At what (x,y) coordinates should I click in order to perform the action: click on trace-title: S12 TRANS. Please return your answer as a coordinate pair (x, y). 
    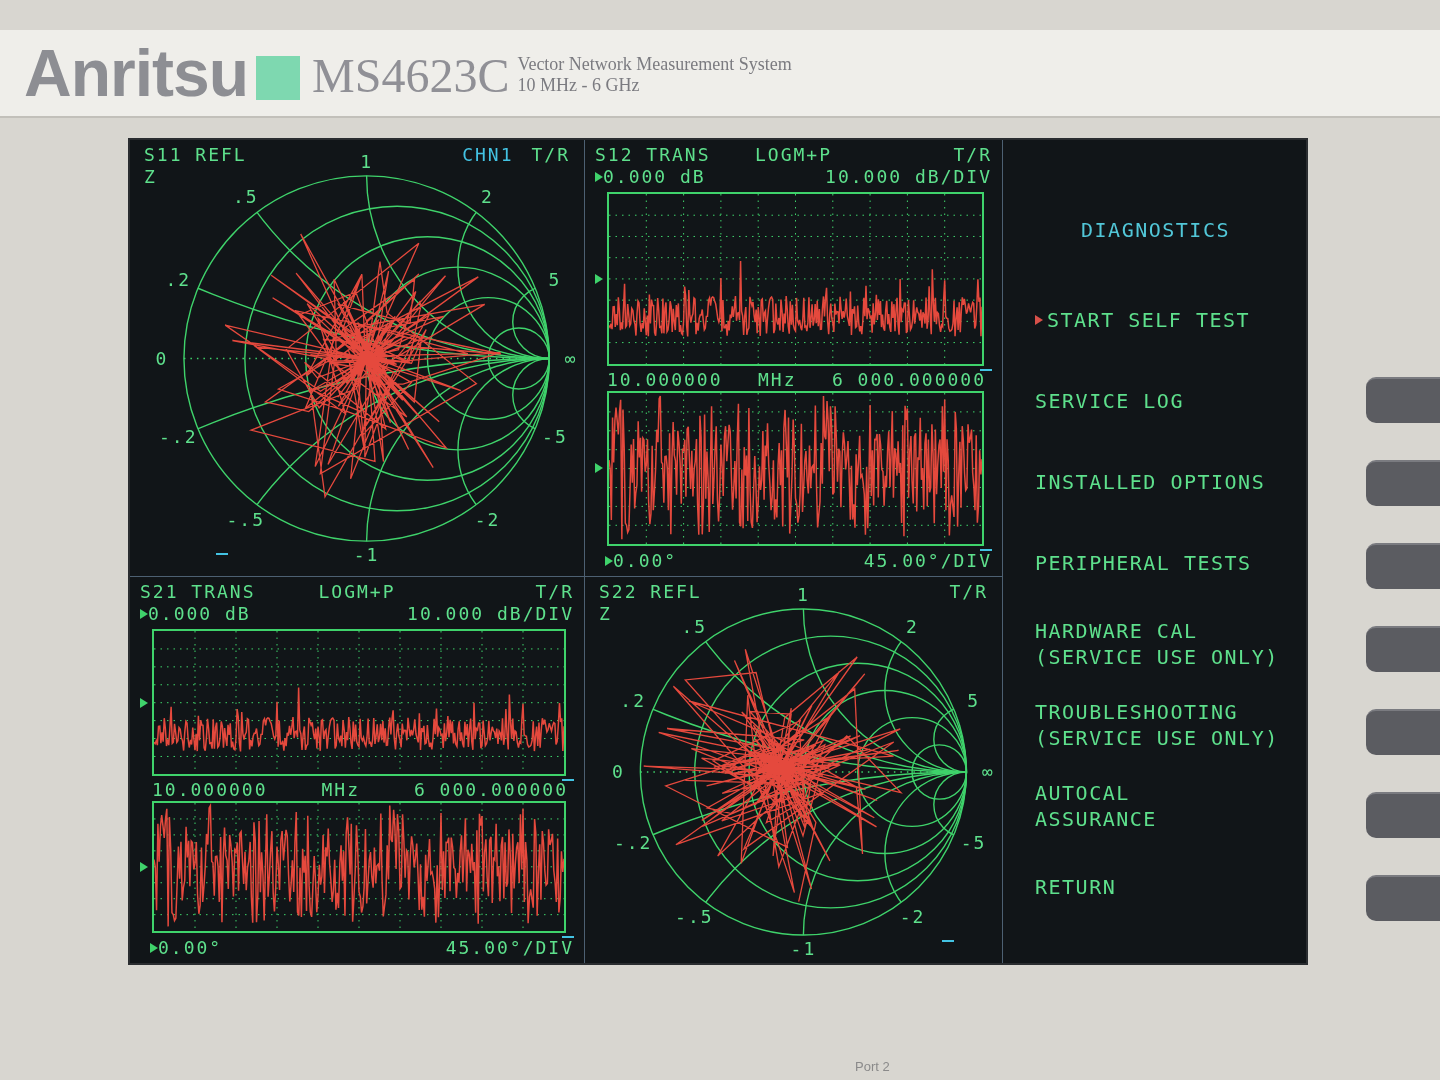
    Looking at the image, I should click on (653, 155).